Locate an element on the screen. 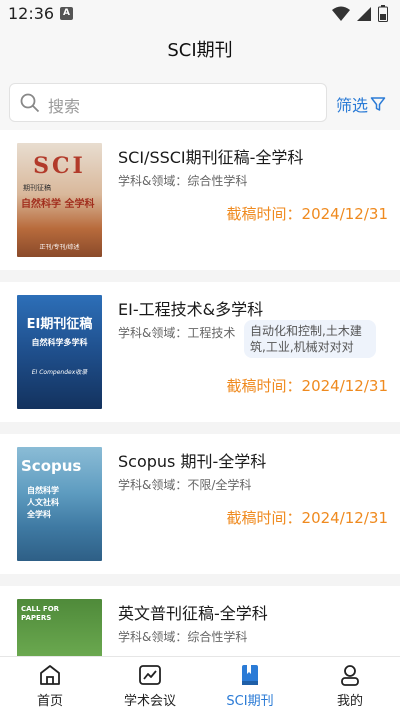  cover-line1: 自然科学多学科 is located at coordinates (59, 342).